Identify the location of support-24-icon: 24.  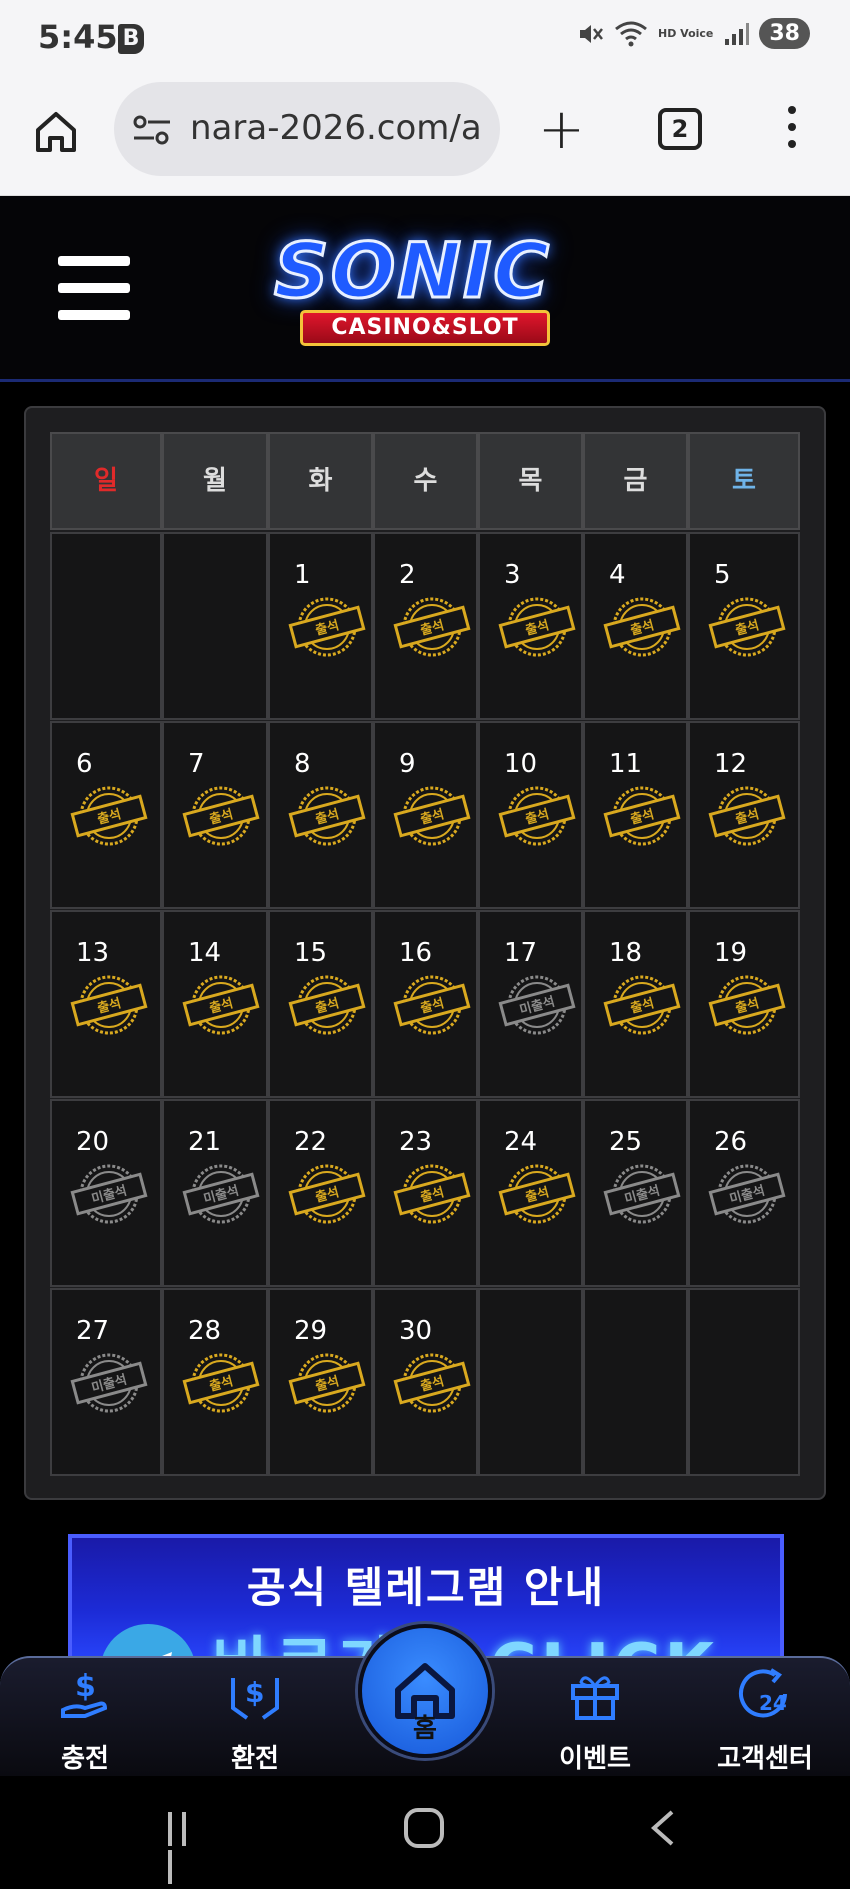
(763, 1693).